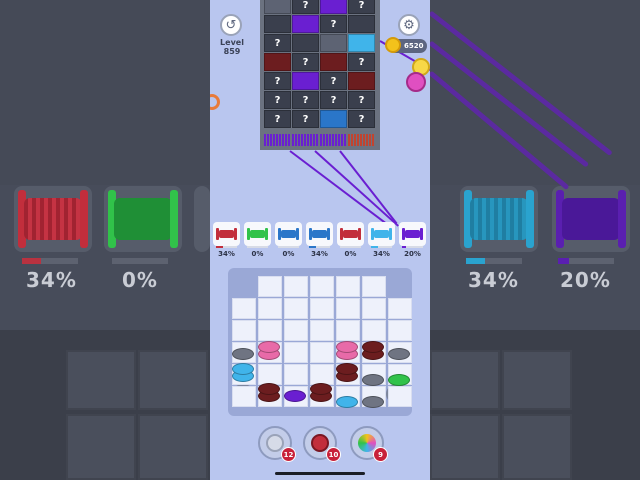 The width and height of the screenshot is (640, 480). What do you see at coordinates (50, 261) in the screenshot?
I see `big-progress-bar` at bounding box center [50, 261].